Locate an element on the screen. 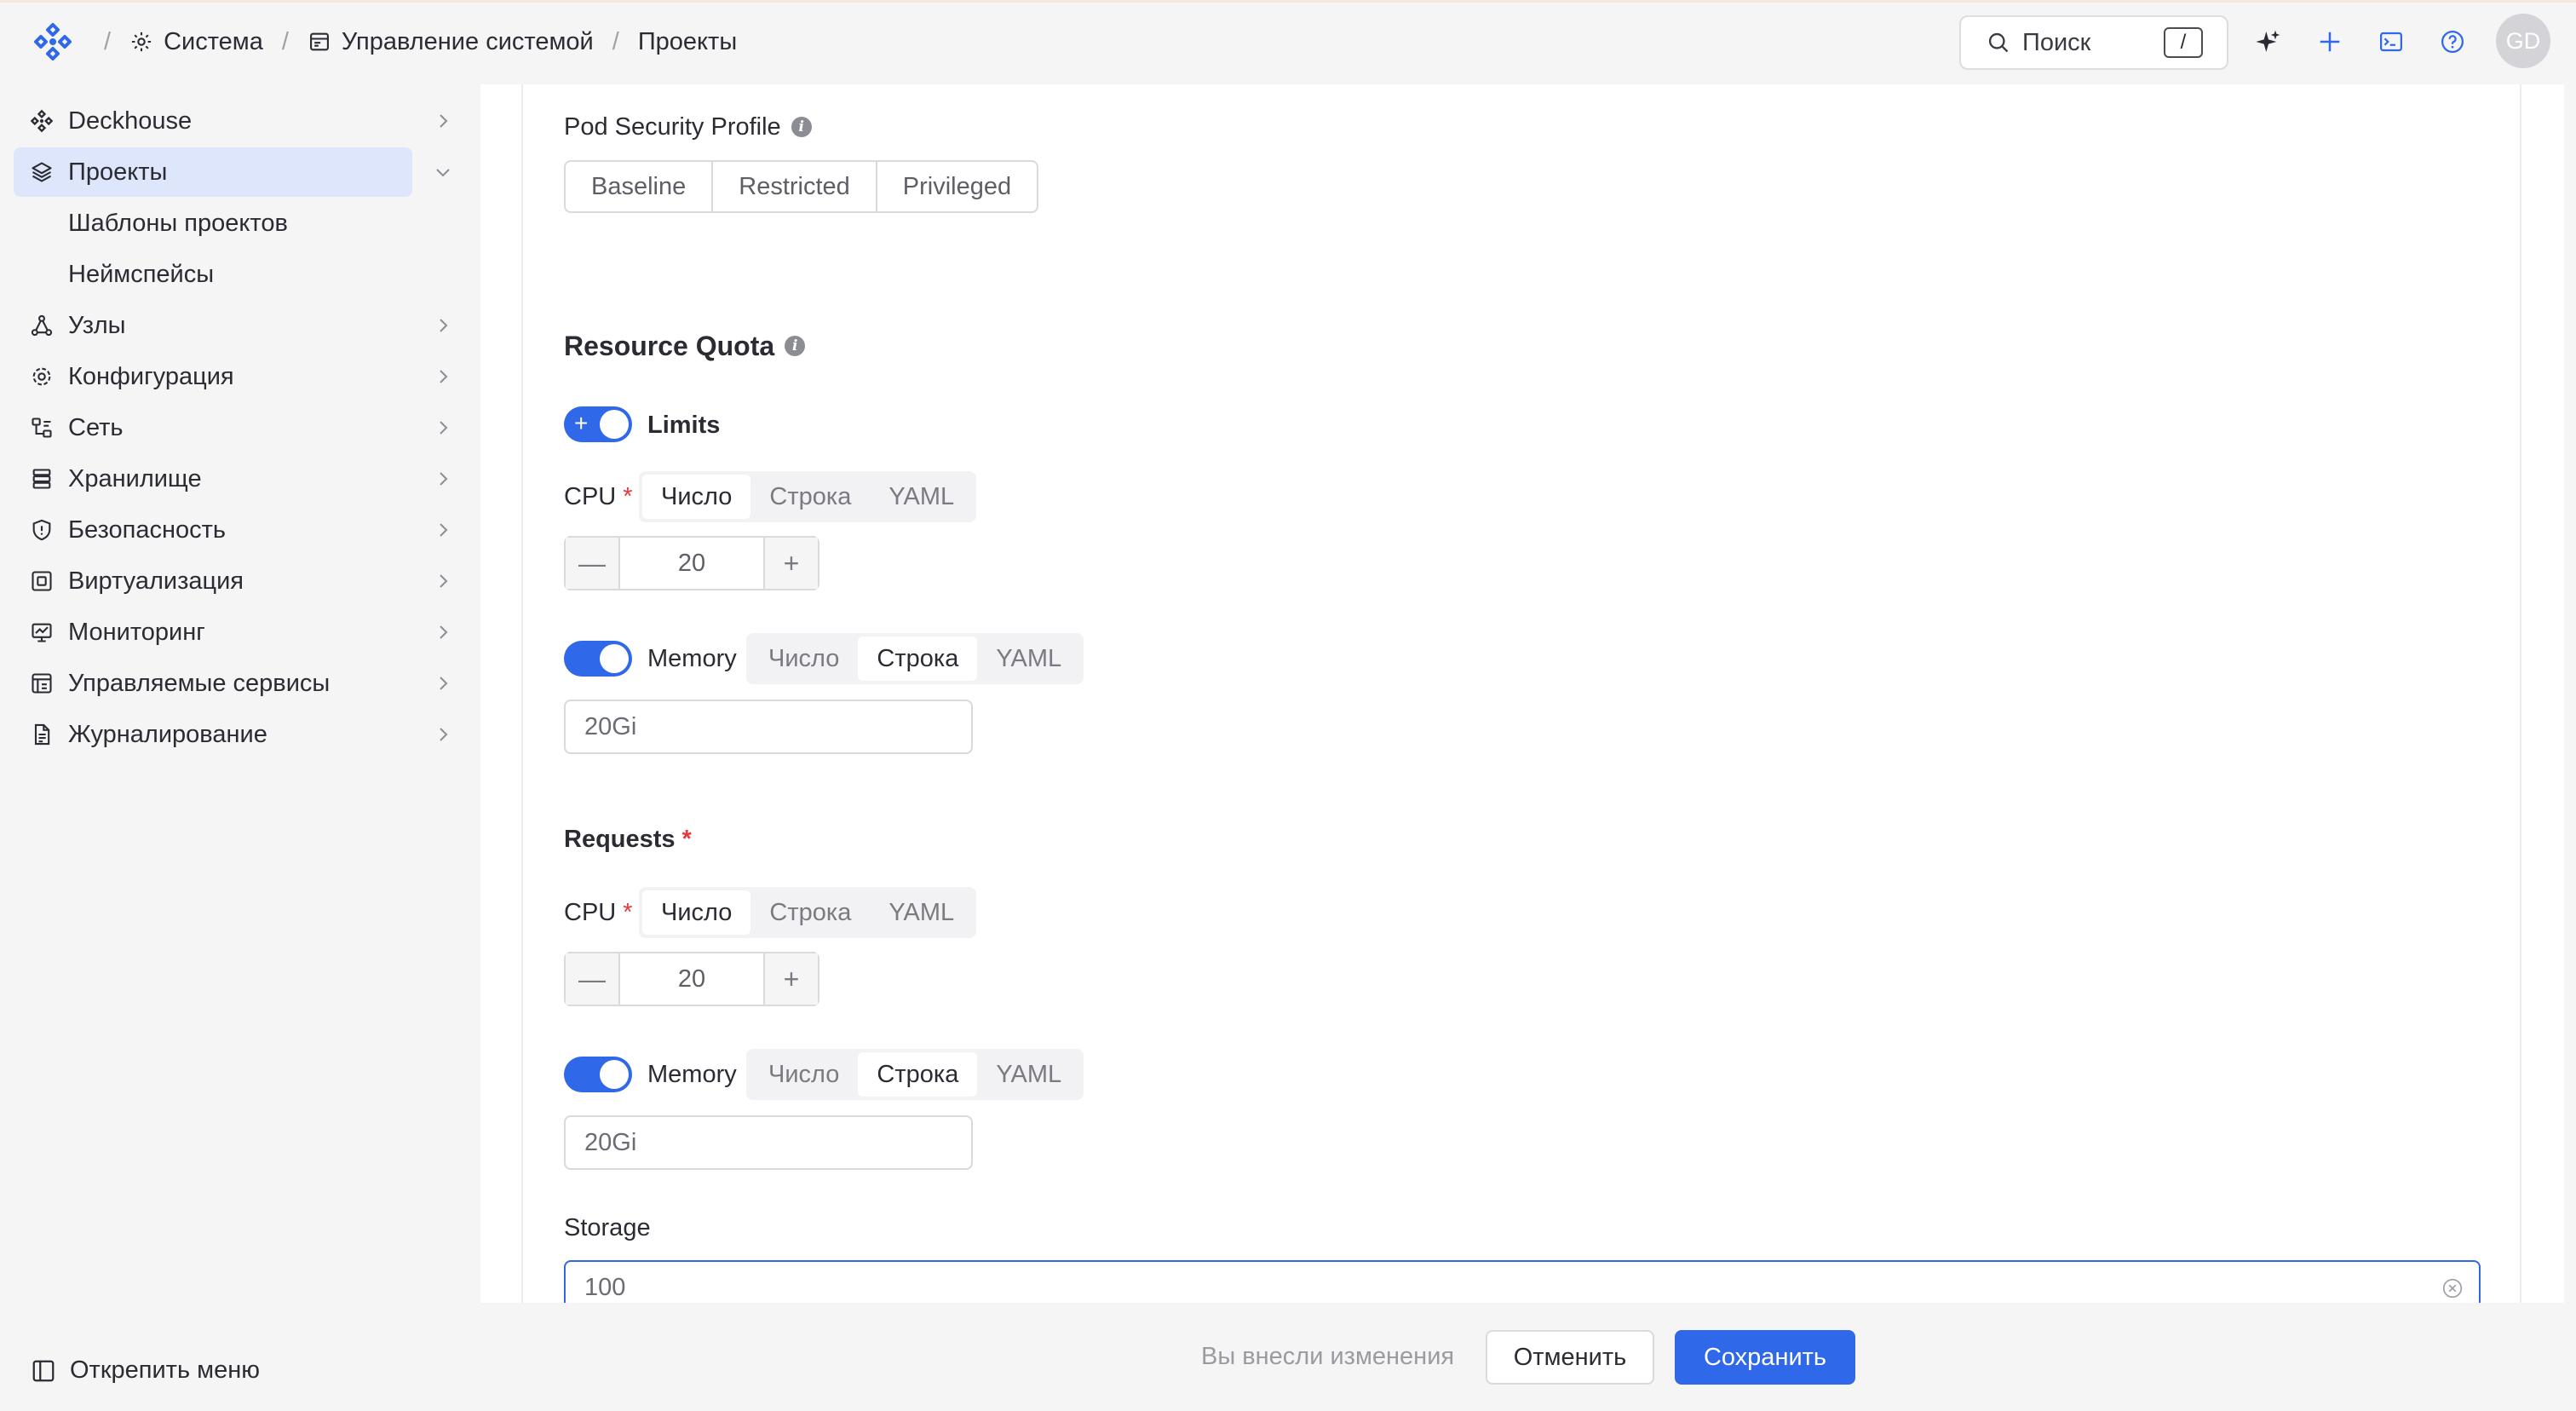 This screenshot has width=2576, height=1411. sidebar-item-logging: Журналирование is located at coordinates (231, 734).